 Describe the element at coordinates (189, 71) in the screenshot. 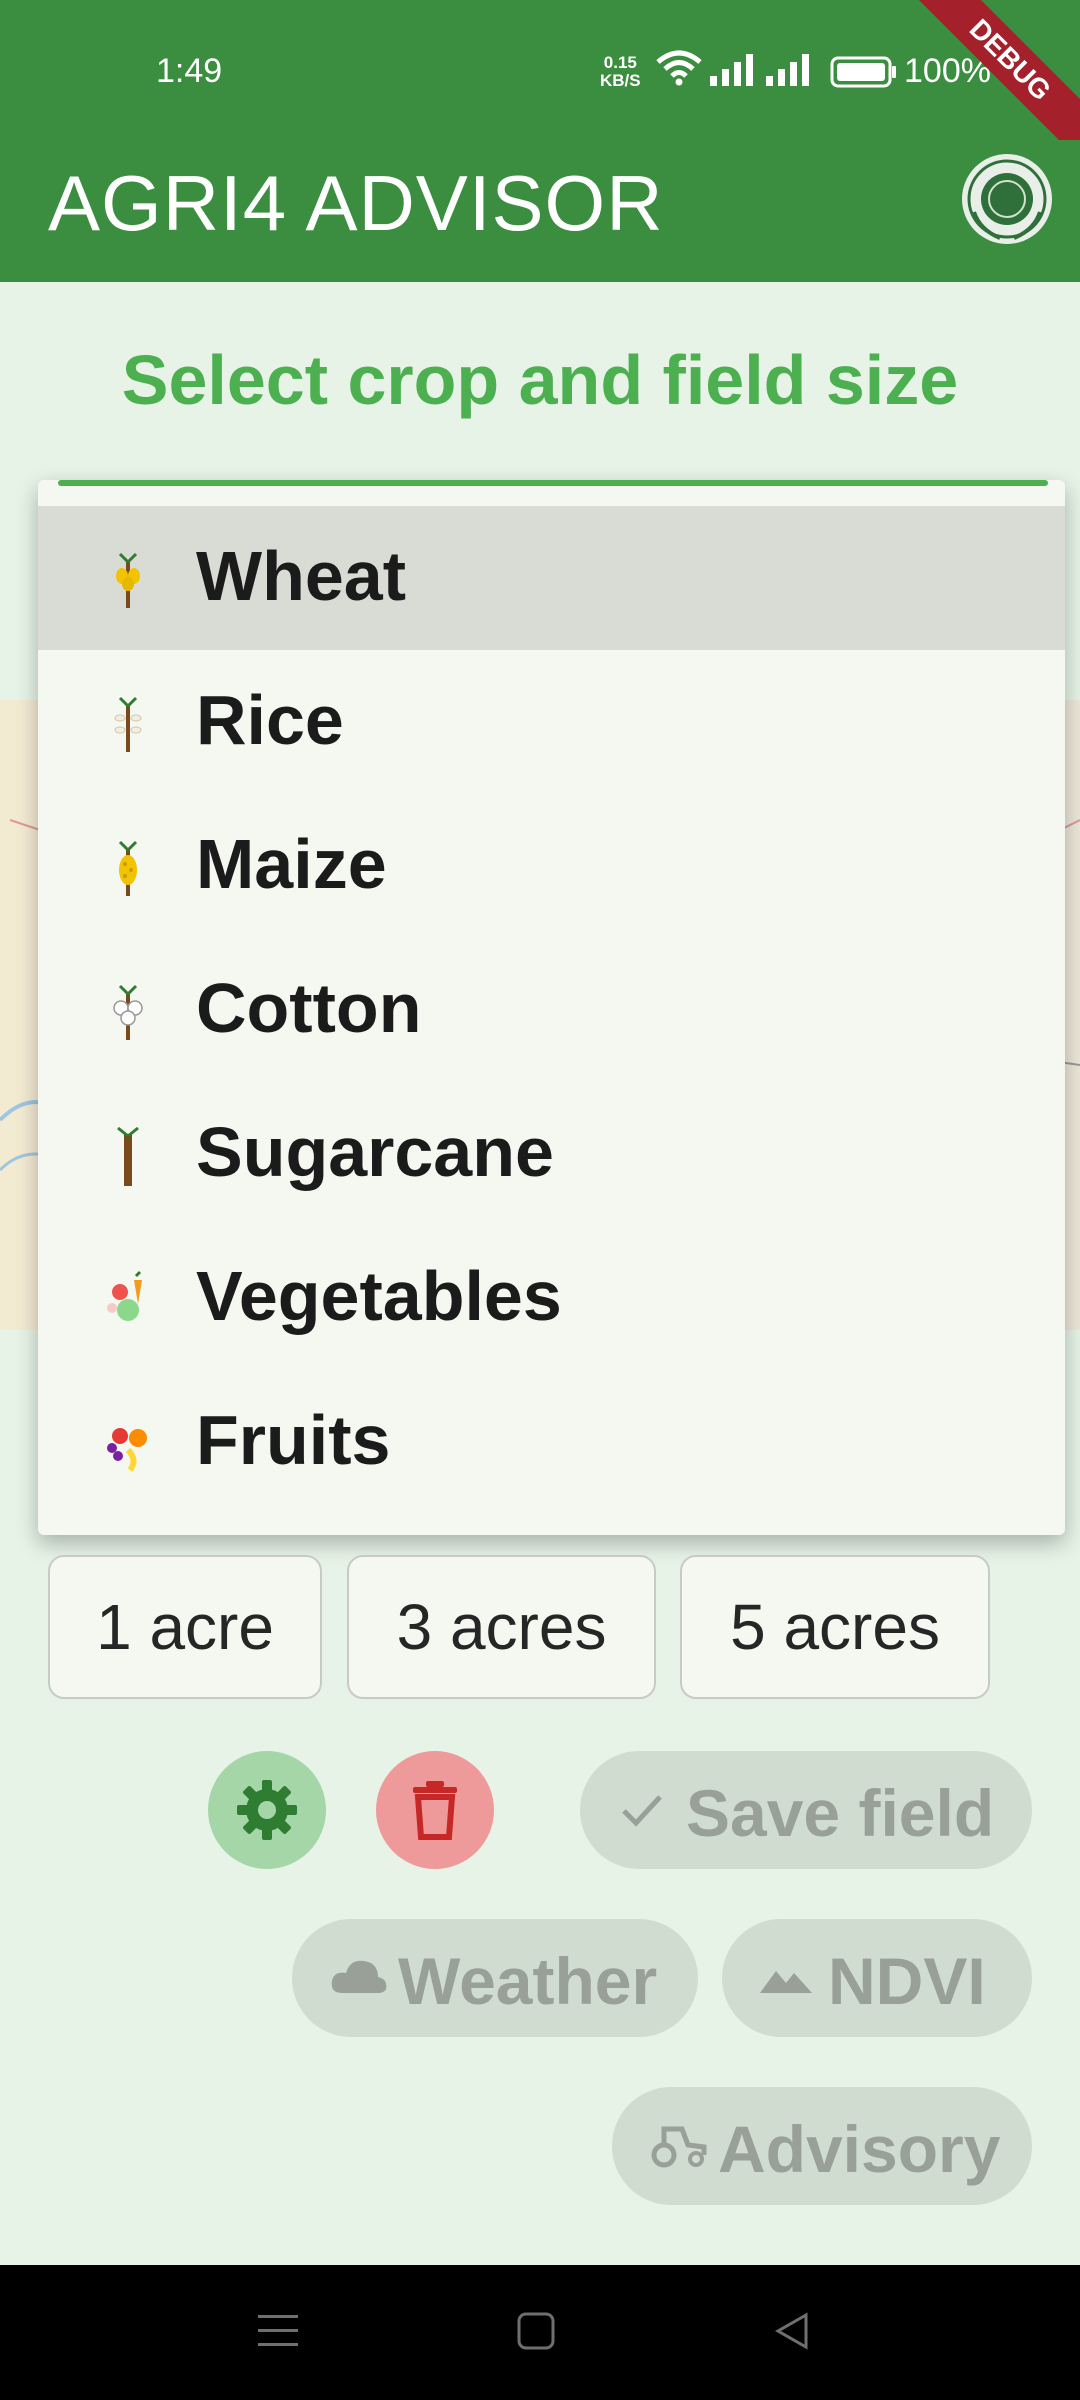

I see `status-time: 1:49` at that location.